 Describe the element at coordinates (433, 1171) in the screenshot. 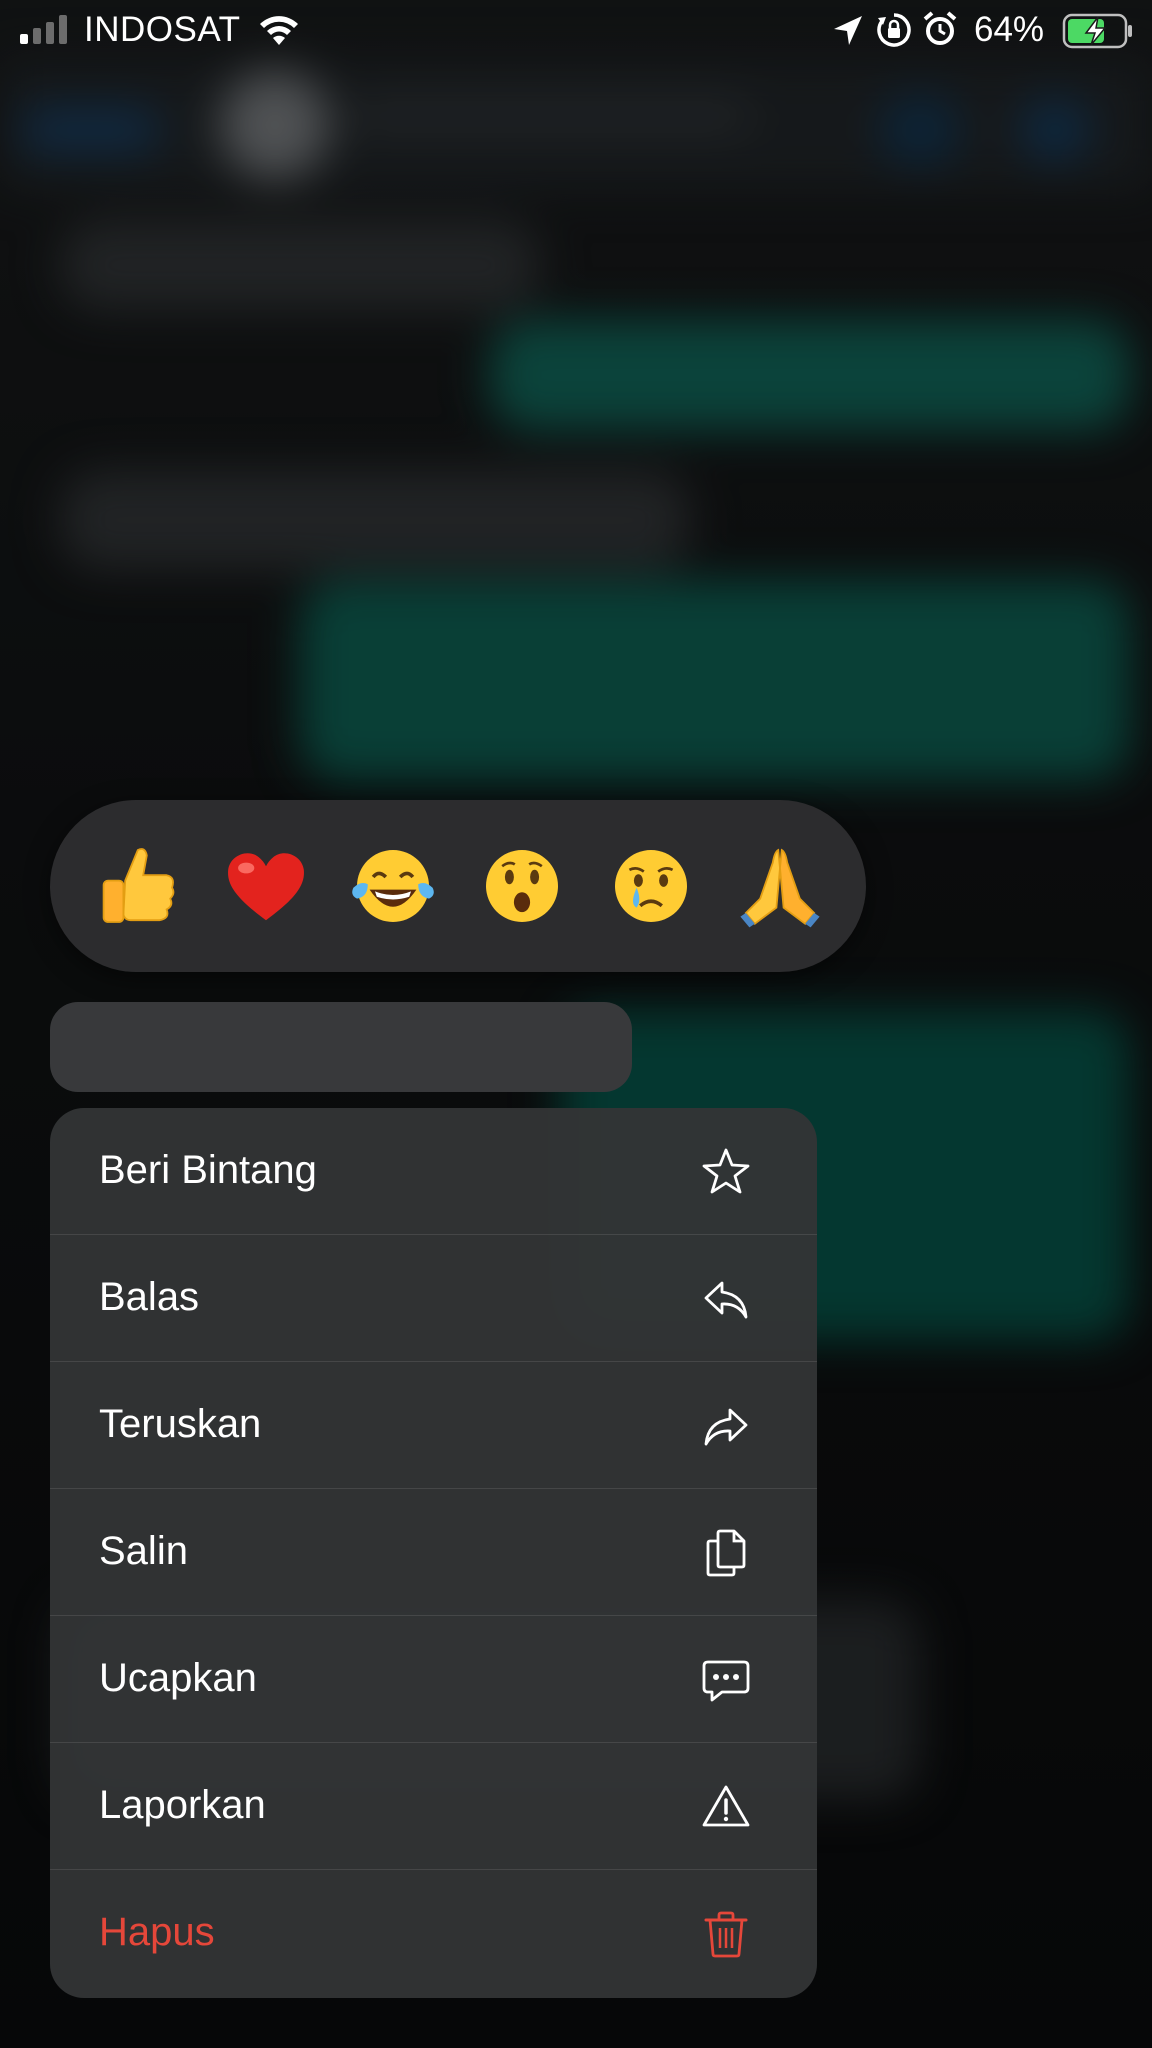

I see `menu-item-star: Beri Bintang` at that location.